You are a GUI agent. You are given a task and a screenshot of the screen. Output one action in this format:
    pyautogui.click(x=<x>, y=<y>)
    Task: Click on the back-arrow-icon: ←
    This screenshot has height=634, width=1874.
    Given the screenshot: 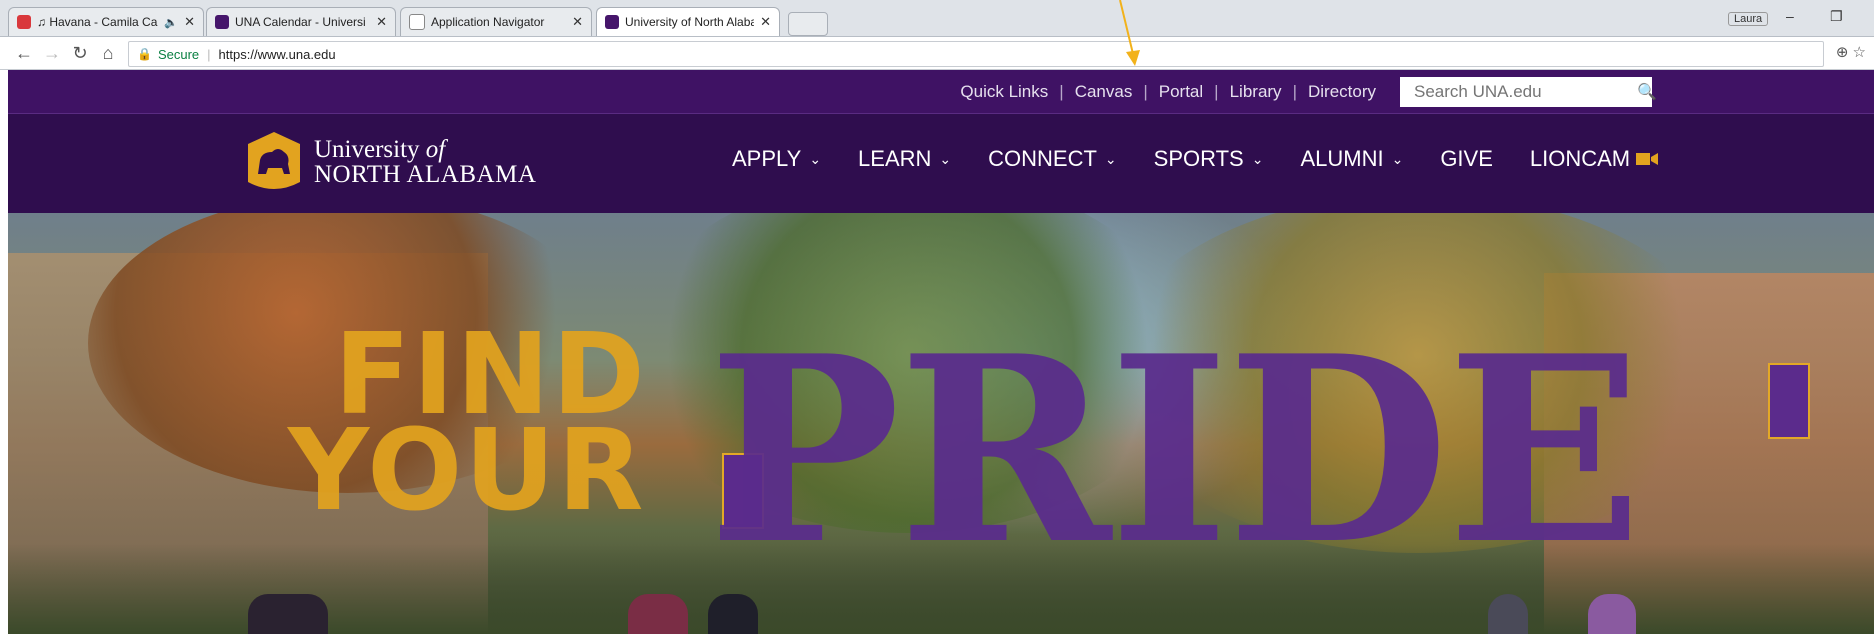 What is the action you would take?
    pyautogui.click(x=24, y=53)
    